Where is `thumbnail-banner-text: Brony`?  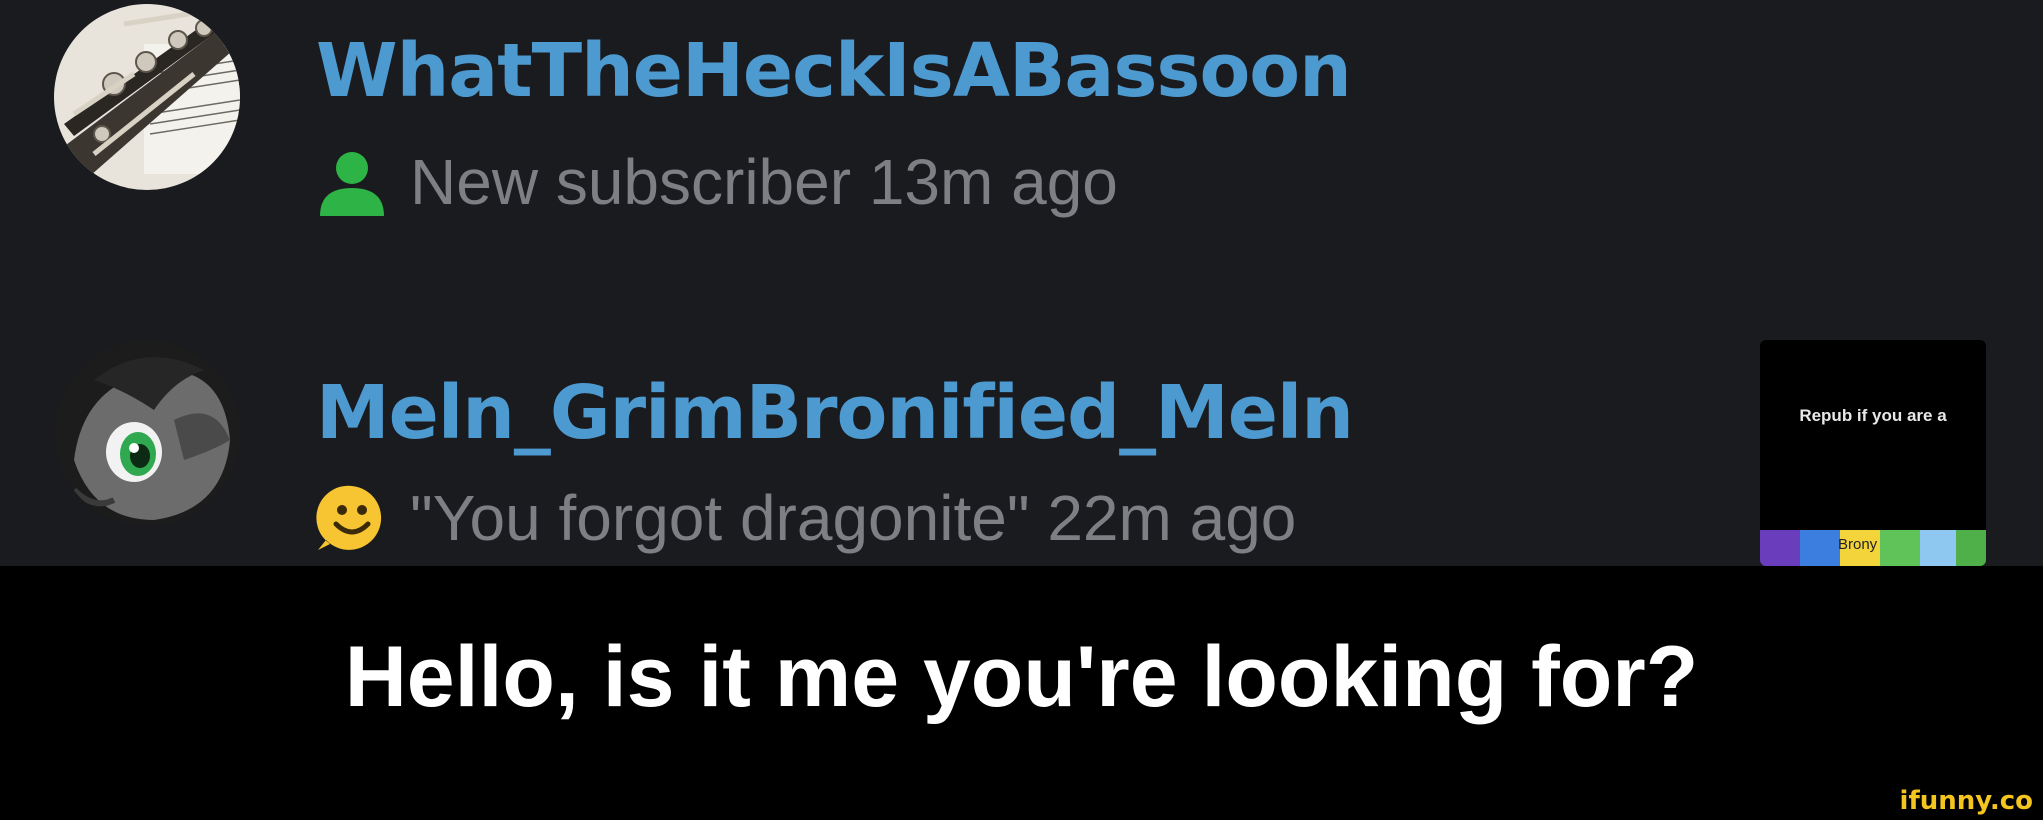
thumbnail-banner-text: Brony is located at coordinates (1858, 544).